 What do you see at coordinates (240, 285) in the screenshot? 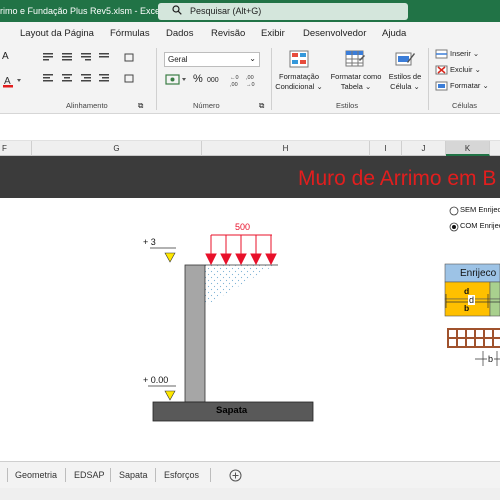
I see `soil-wedge` at bounding box center [240, 285].